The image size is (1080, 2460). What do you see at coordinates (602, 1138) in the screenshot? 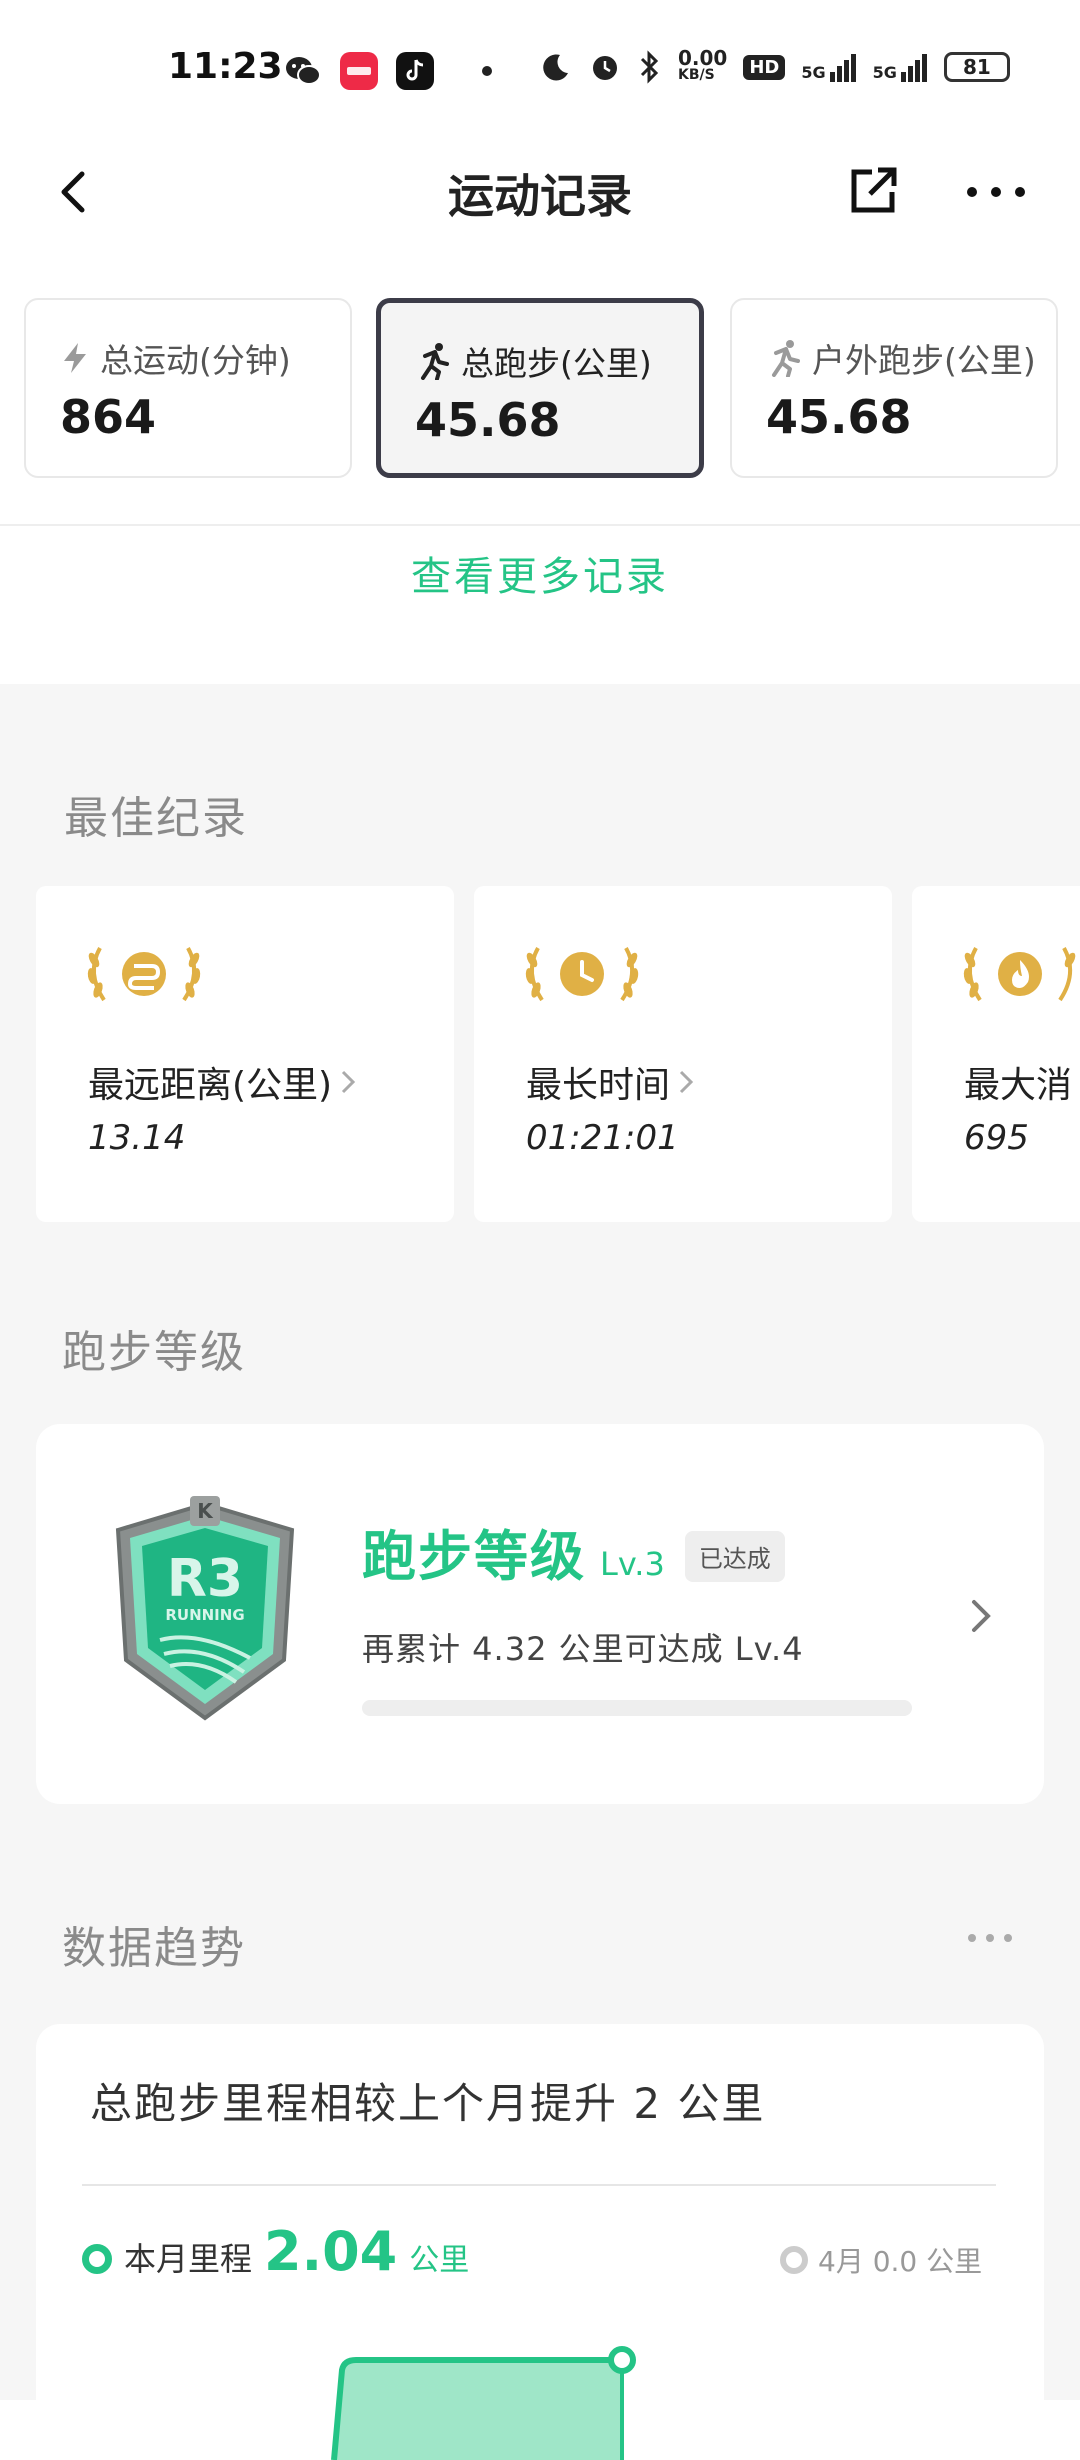
I see `best-value: 01:21:01` at bounding box center [602, 1138].